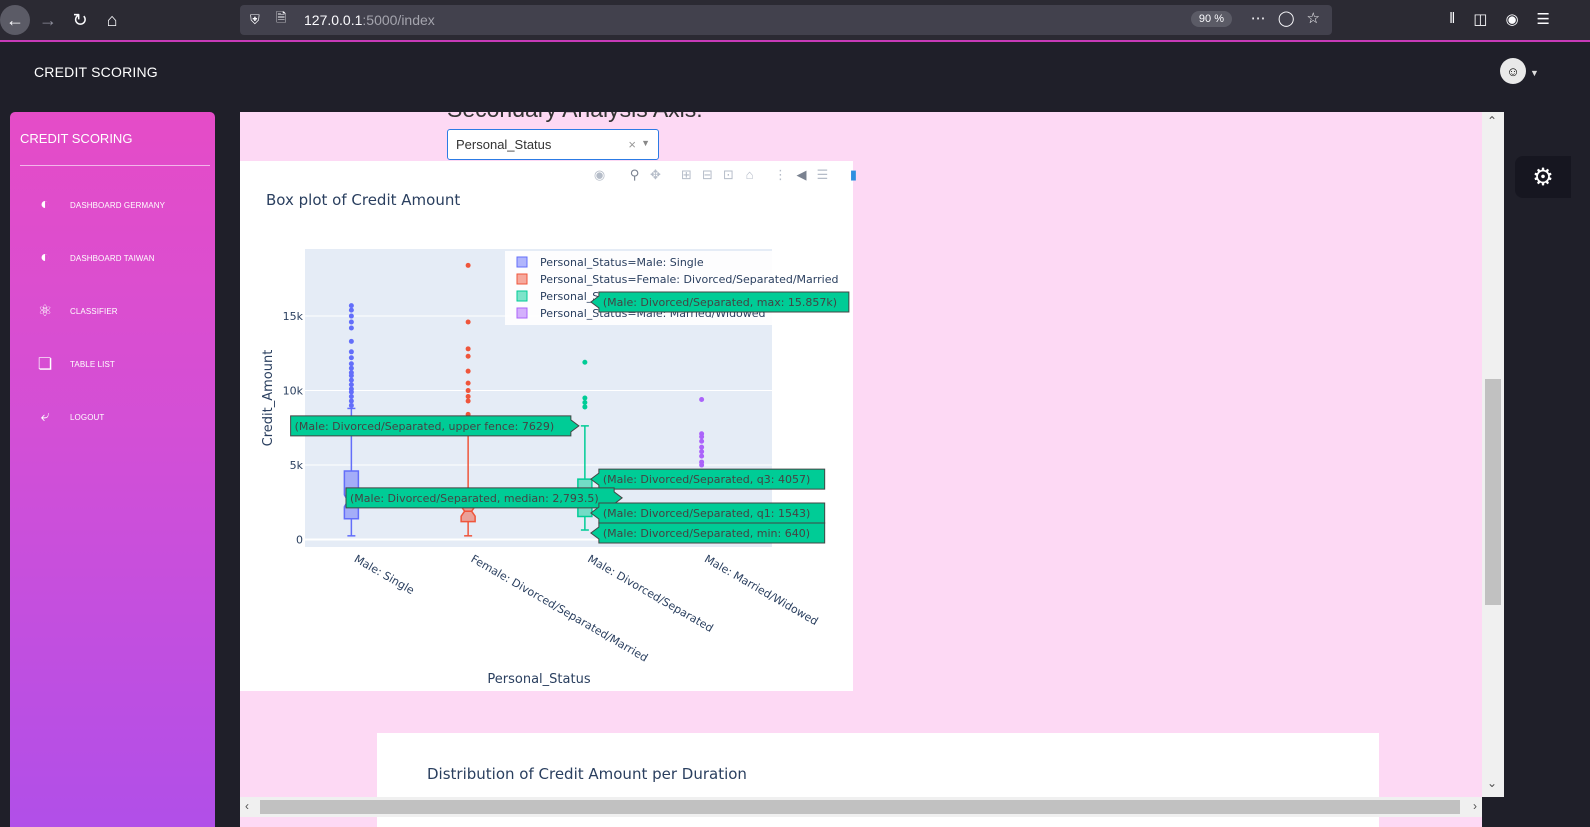 The image size is (1590, 827). I want to click on home-icon: ⌂, so click(112, 20).